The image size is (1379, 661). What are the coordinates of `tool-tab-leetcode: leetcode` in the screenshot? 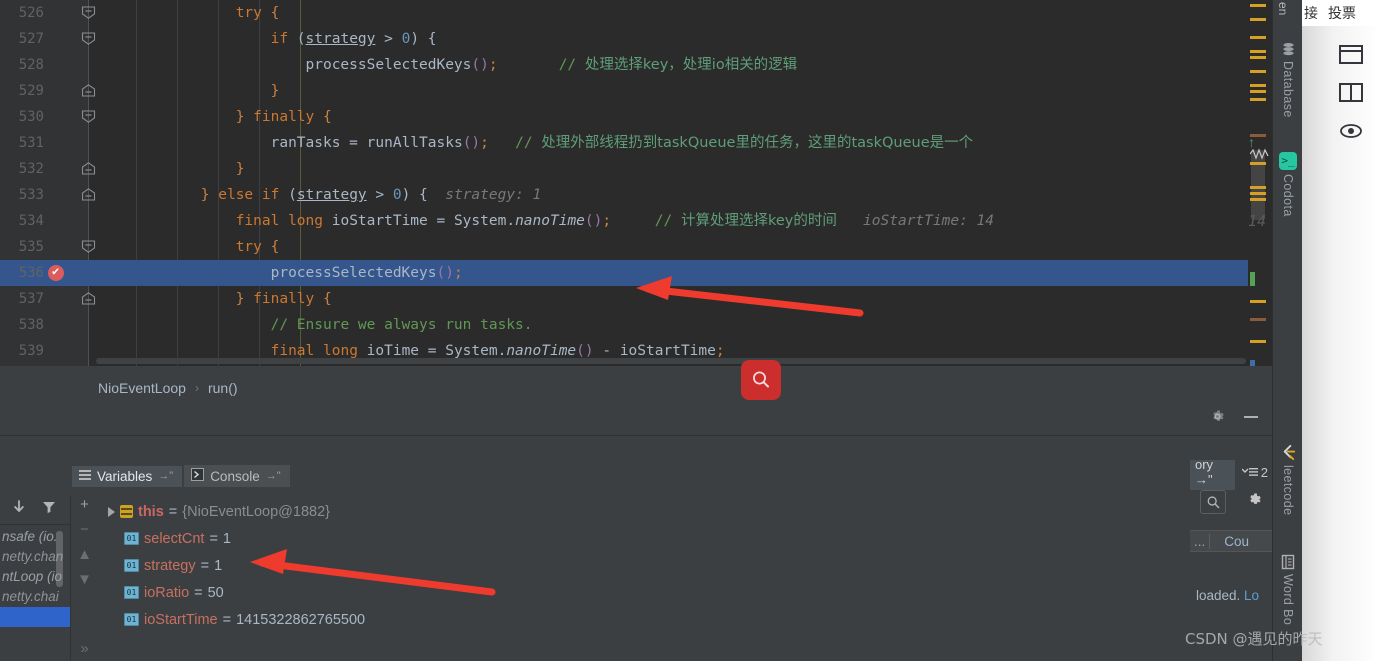 It's located at (1288, 479).